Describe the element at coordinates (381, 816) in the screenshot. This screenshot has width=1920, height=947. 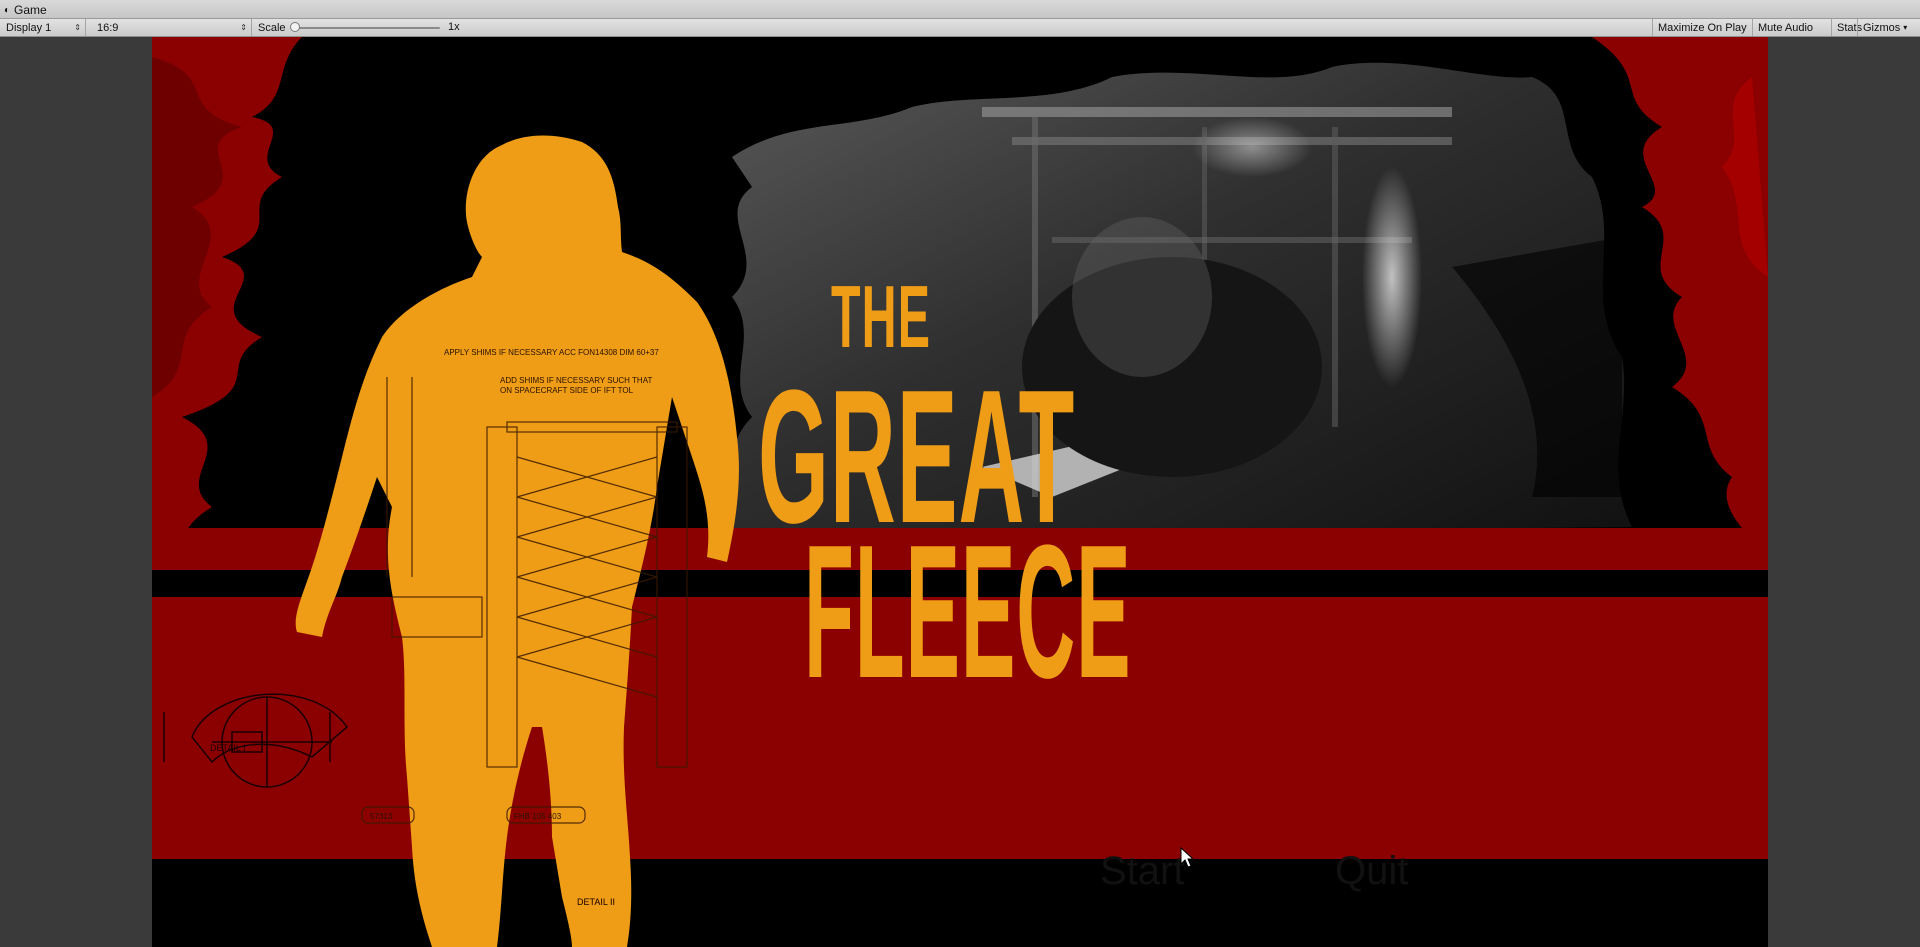
I see `blueprint-ref-1: 57313` at that location.